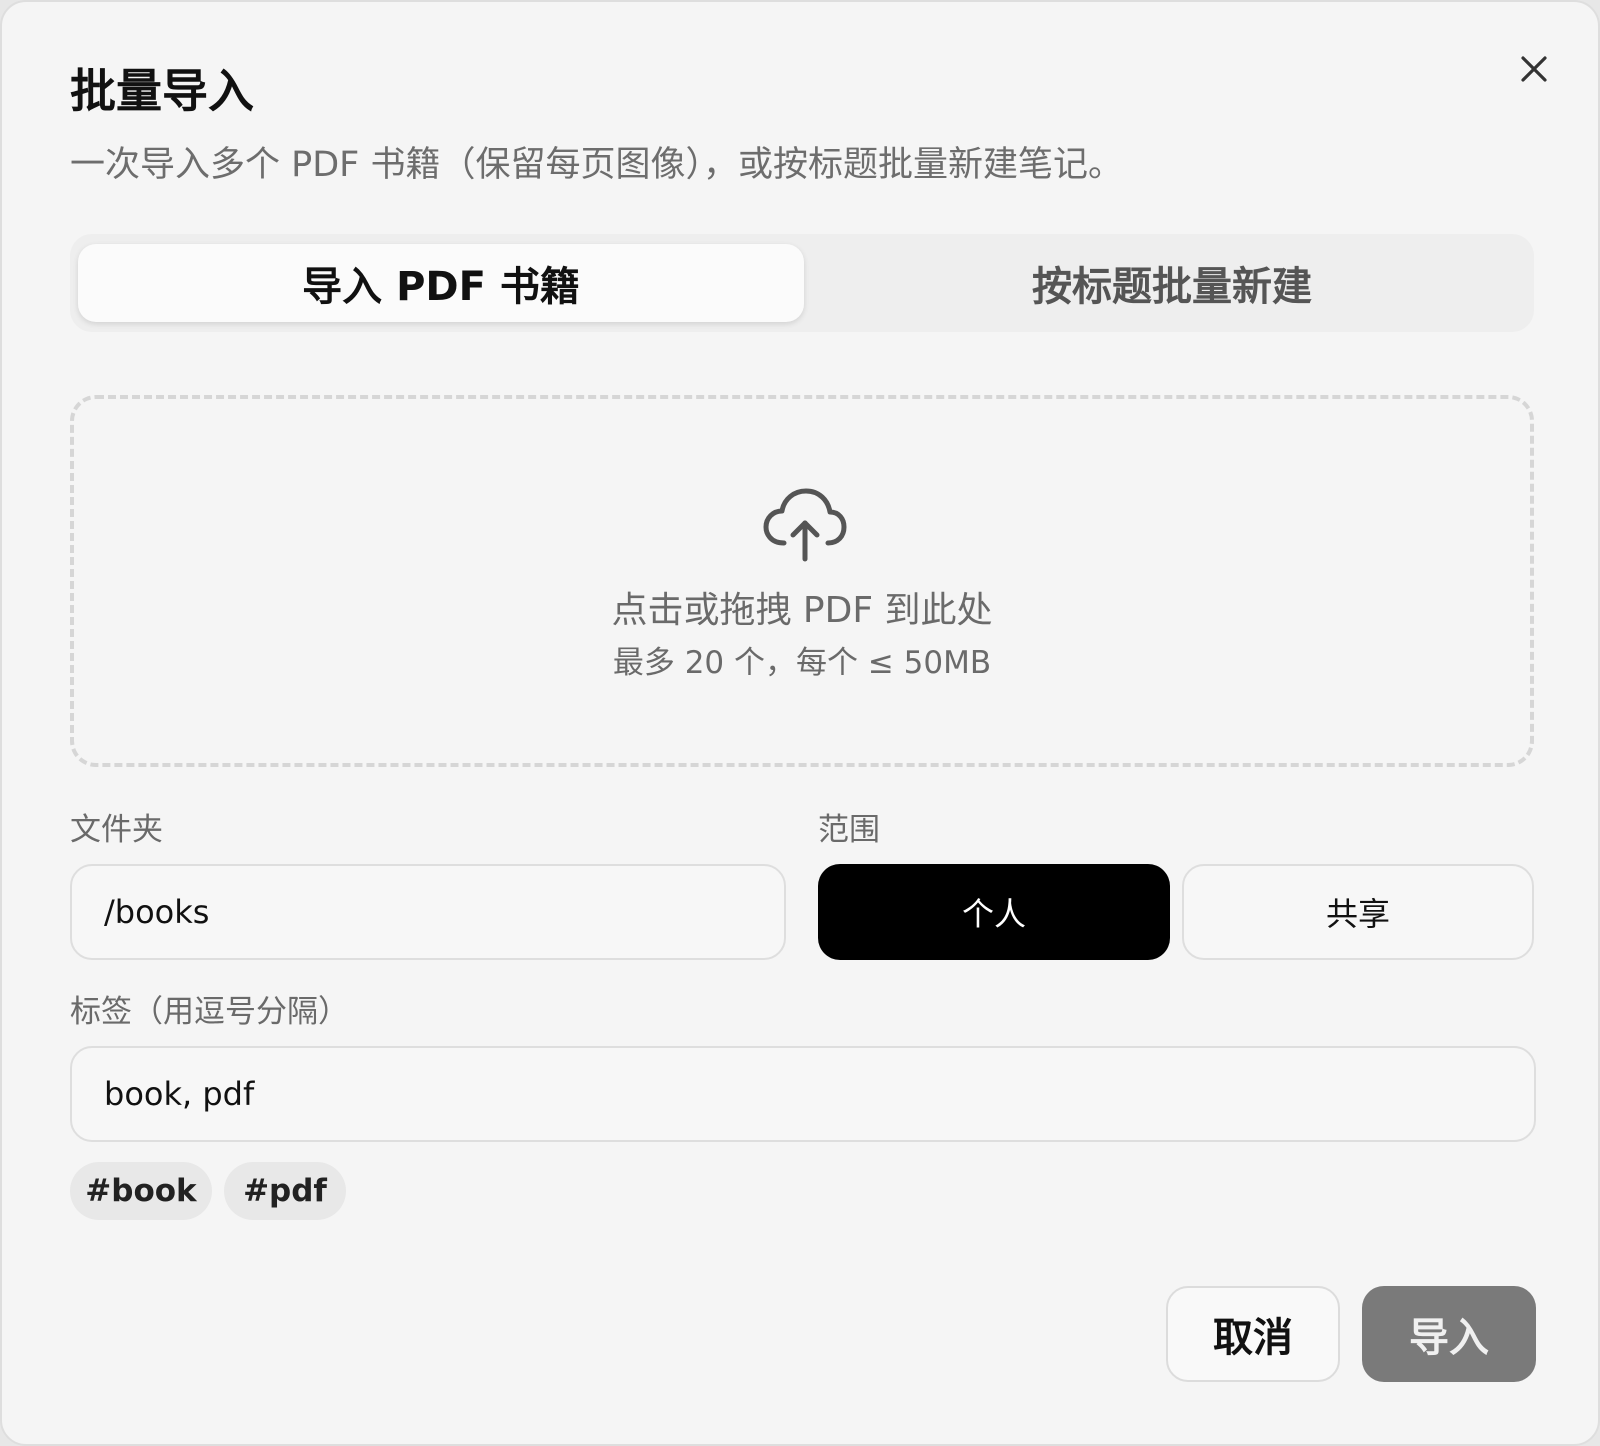  Describe the element at coordinates (428, 912) in the screenshot. I see `folder-input: /books` at that location.